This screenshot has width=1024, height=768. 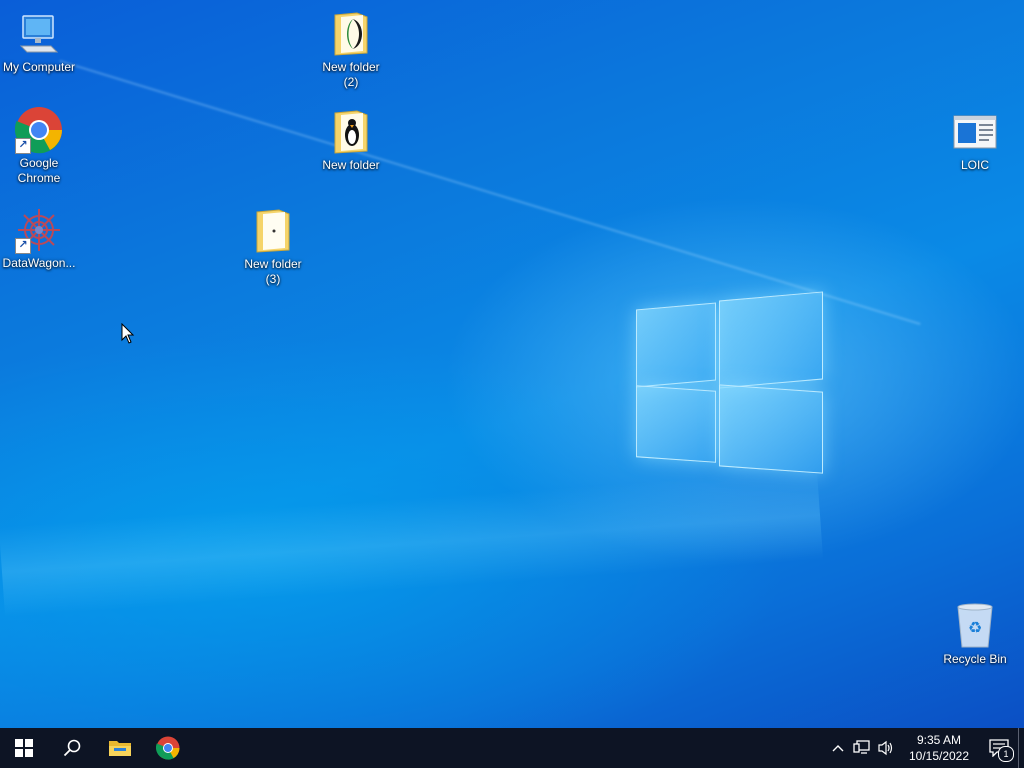 What do you see at coordinates (974, 165) in the screenshot?
I see `icon-label: LOIC` at bounding box center [974, 165].